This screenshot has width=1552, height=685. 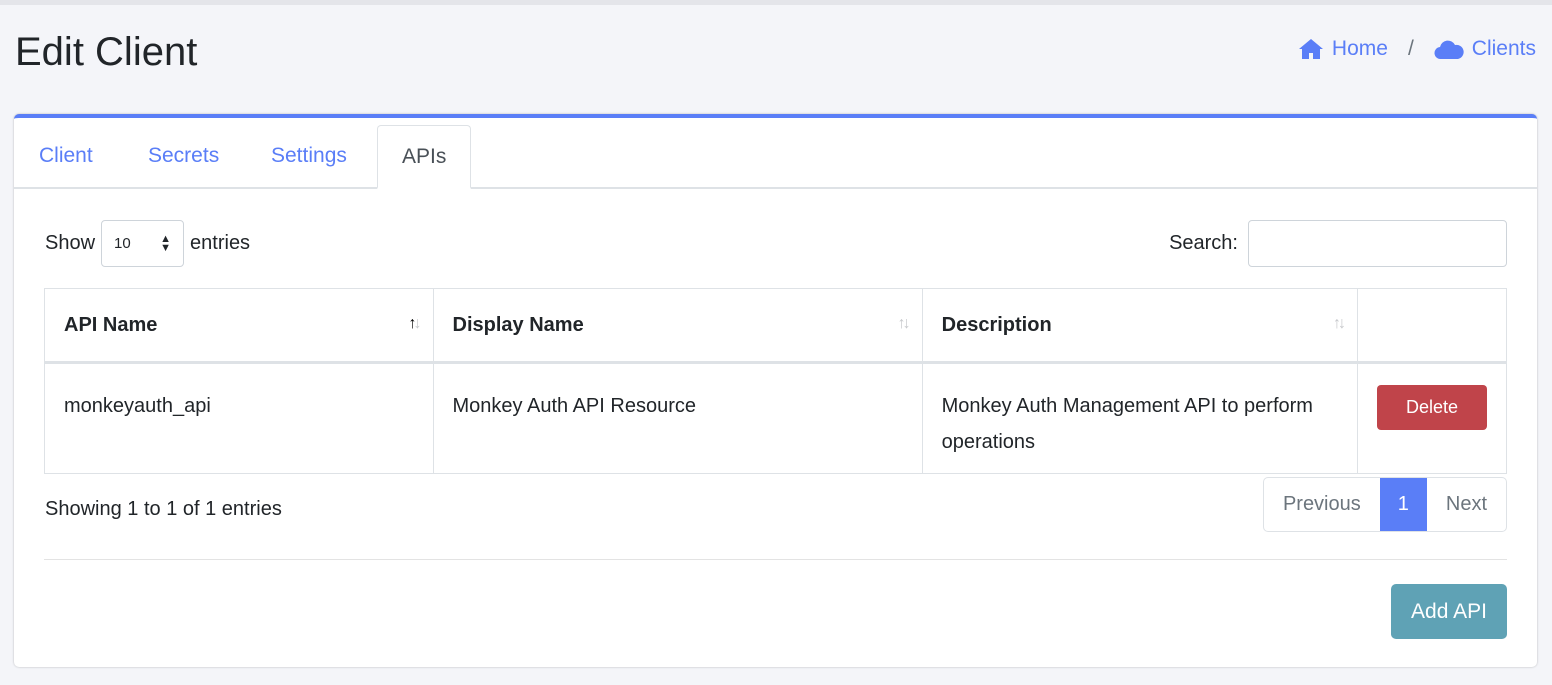 What do you see at coordinates (677, 326) in the screenshot?
I see `column-display-name: Display Name ↑↓` at bounding box center [677, 326].